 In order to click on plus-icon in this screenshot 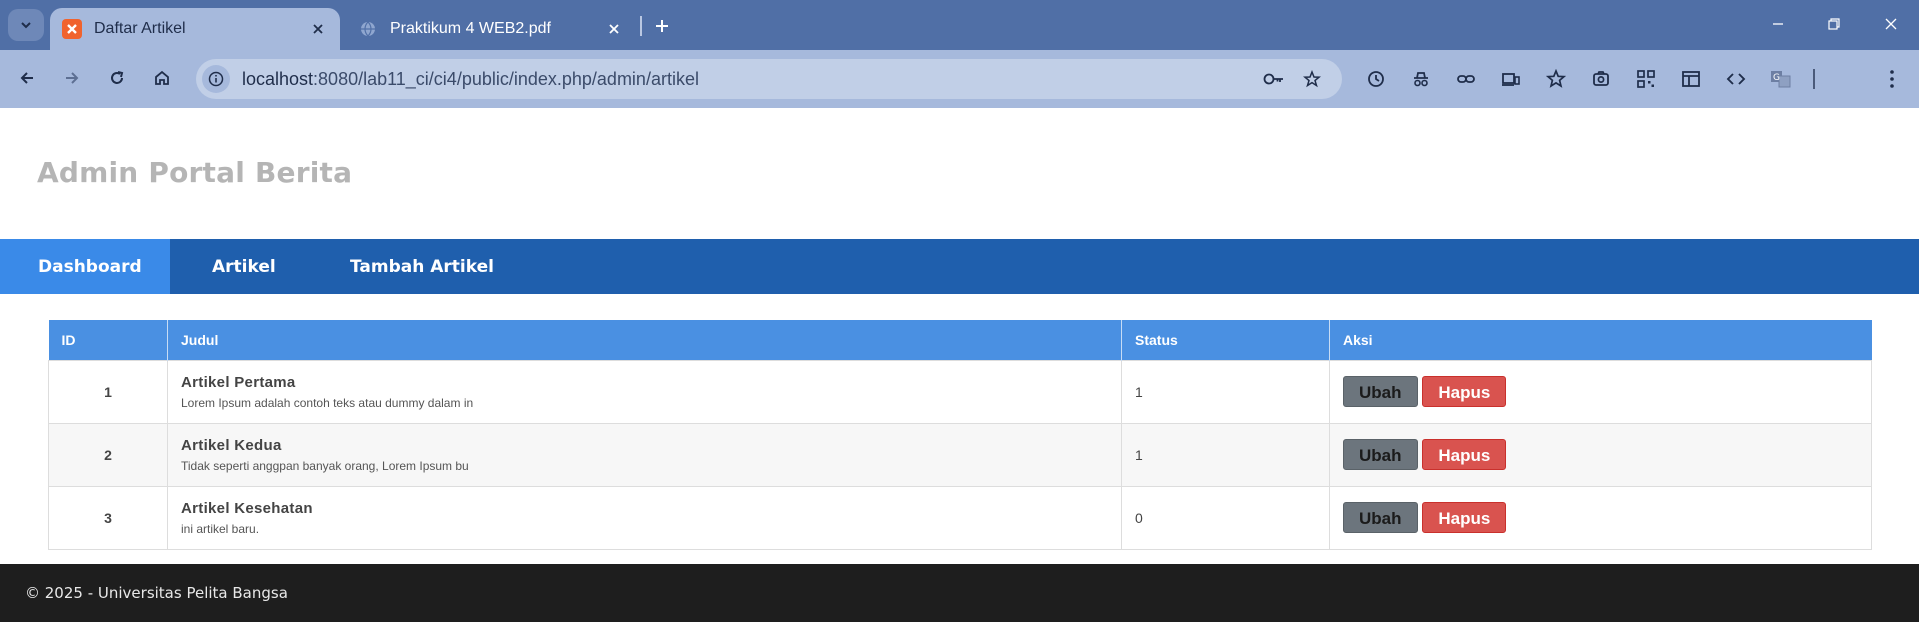, I will do `click(662, 26)`.